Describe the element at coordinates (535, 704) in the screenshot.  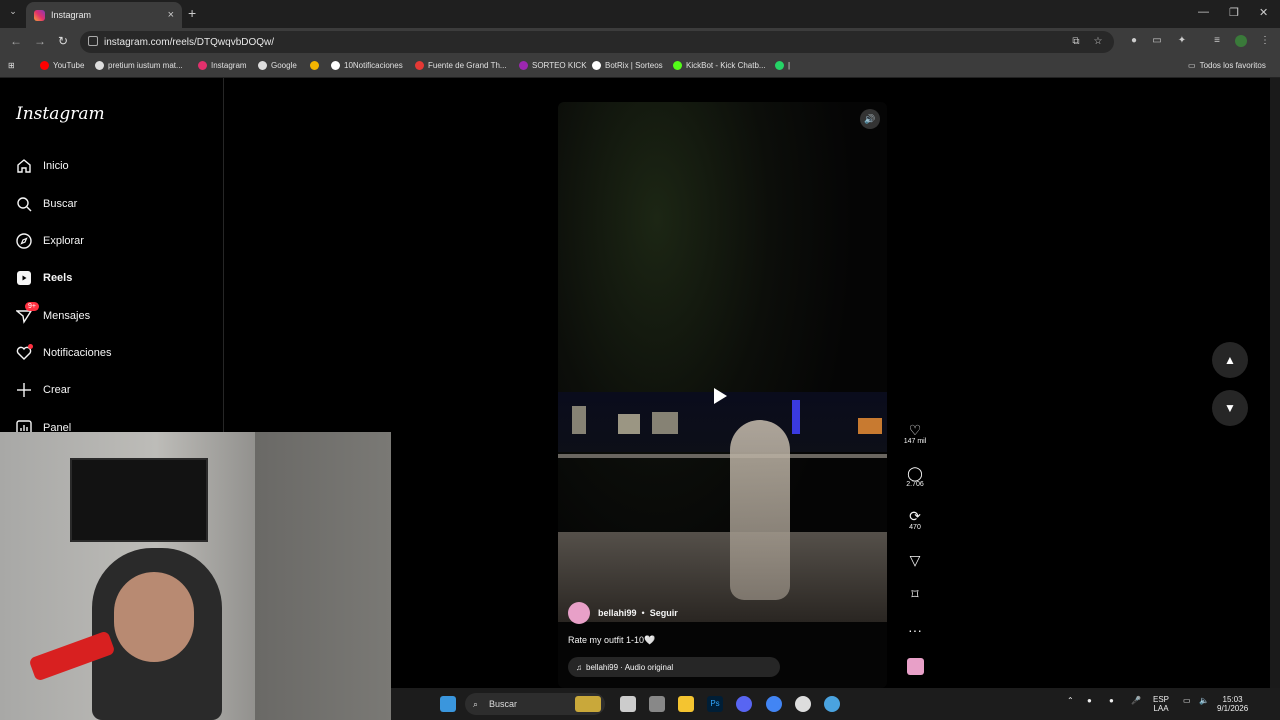
I see `taskbar-search: ⌕ Buscar` at that location.